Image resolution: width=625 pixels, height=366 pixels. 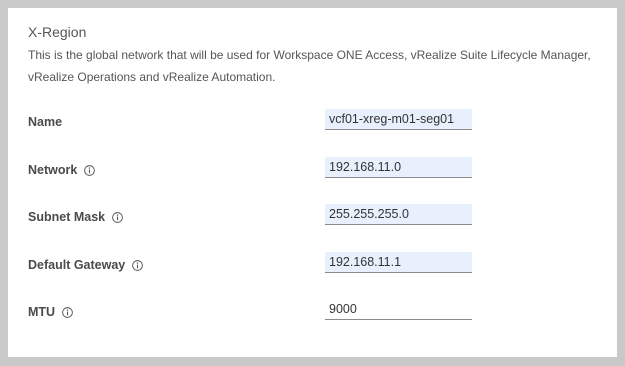 I want to click on network-label: Network, so click(x=62, y=170).